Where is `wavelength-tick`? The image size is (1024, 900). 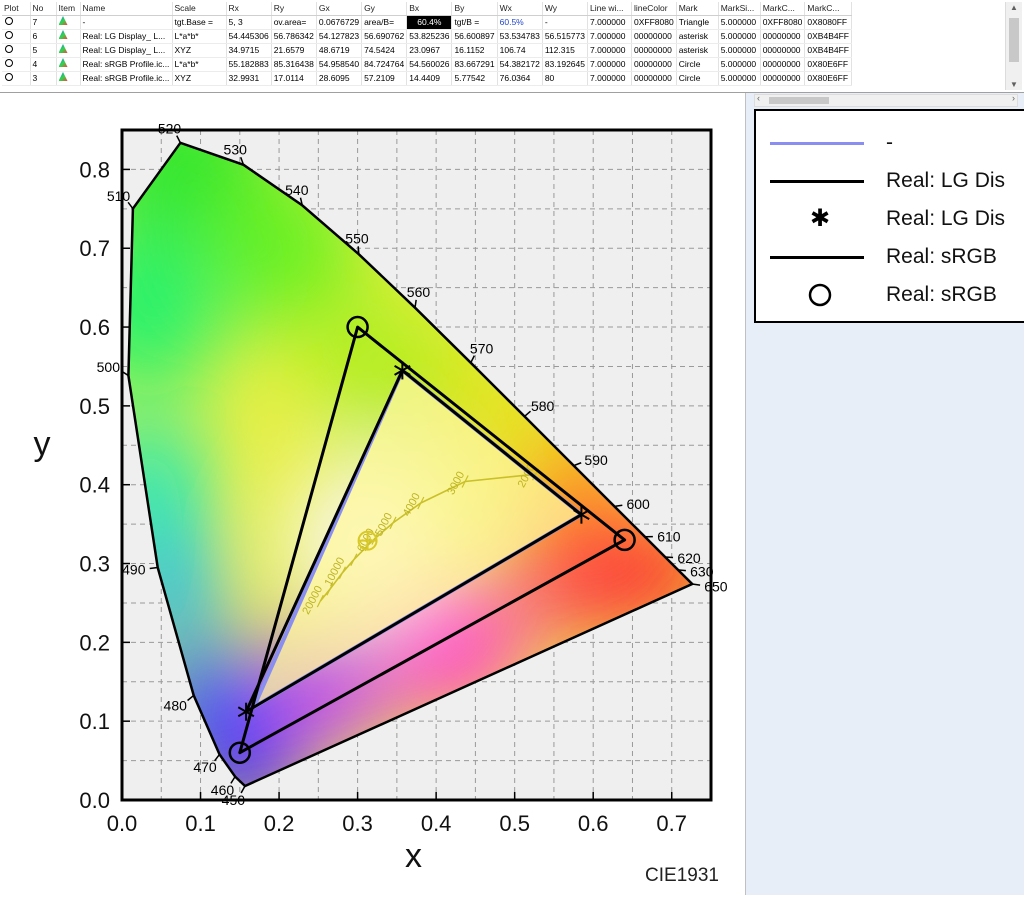
wavelength-tick is located at coordinates (358, 250).